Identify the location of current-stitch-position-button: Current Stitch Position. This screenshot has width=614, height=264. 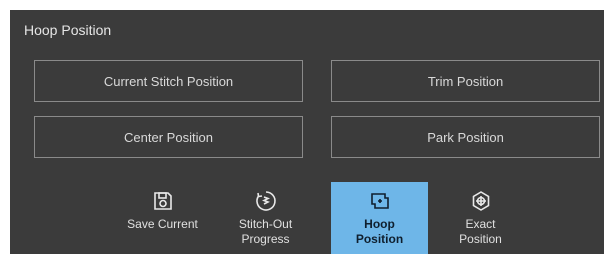
(168, 81).